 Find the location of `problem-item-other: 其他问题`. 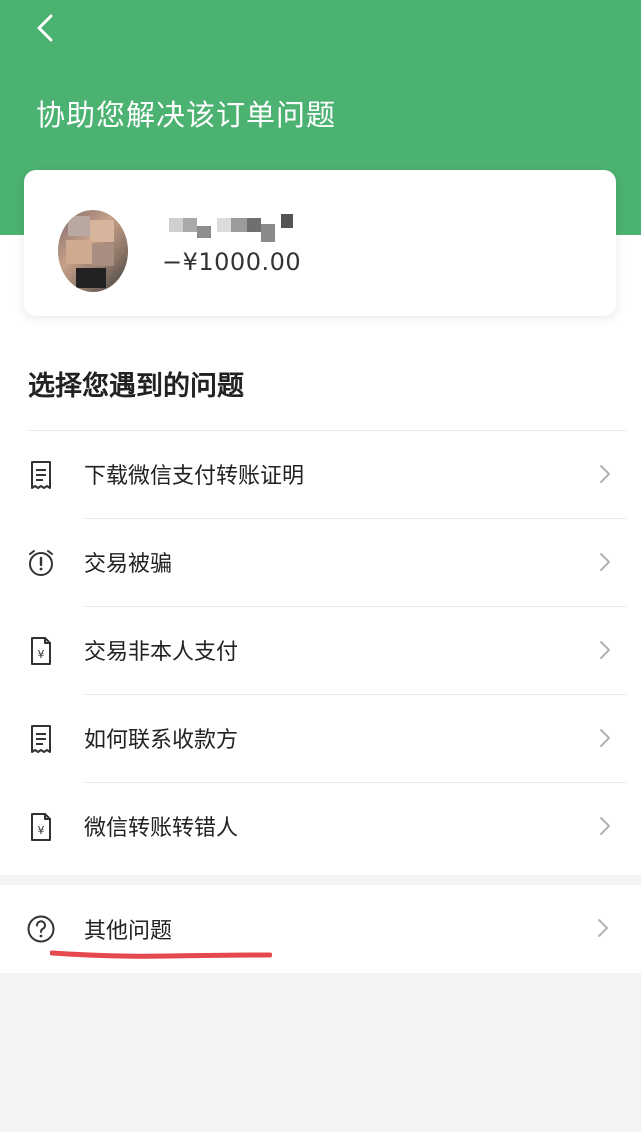

problem-item-other: 其他问题 is located at coordinates (320, 929).